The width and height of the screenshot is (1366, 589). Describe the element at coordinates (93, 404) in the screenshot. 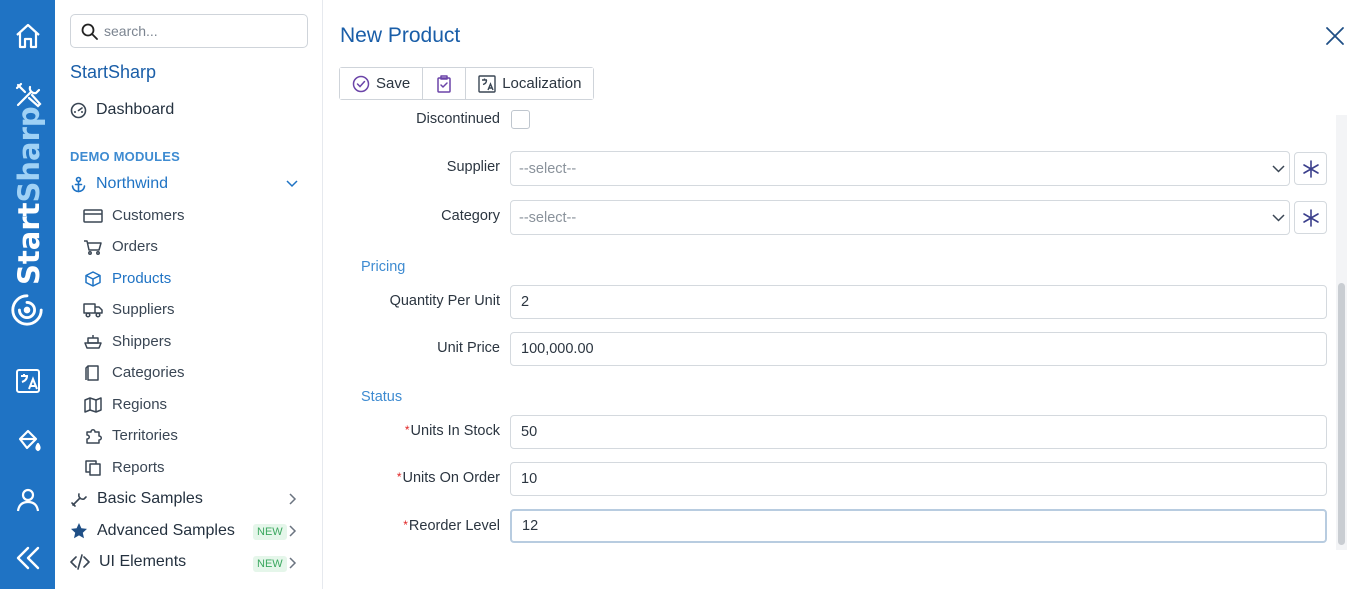

I see `map-icon` at that location.